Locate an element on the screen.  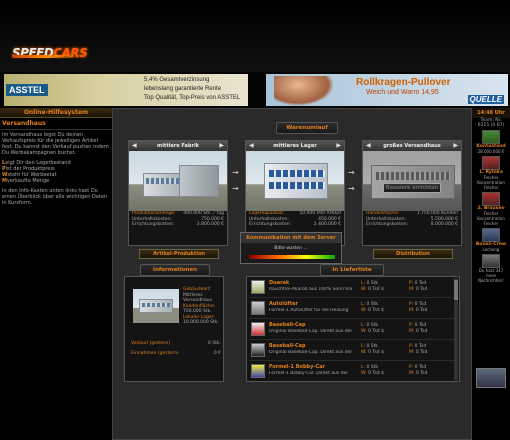
warehouse-title: ◀ mittleres Lager ▶ is located at coordinates (295, 146).